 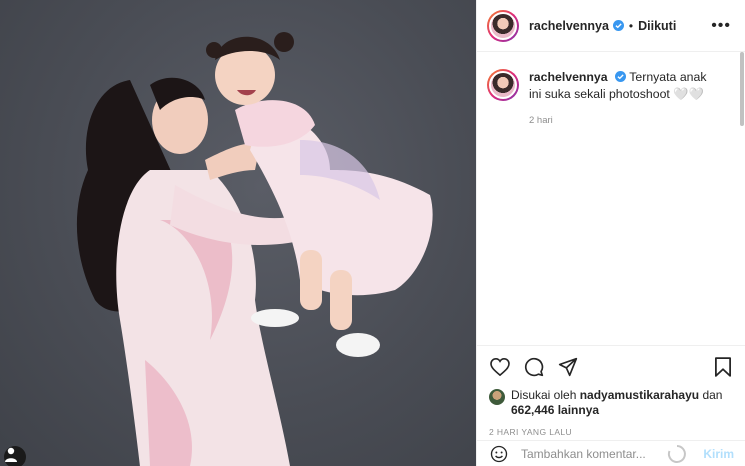 What do you see at coordinates (555, 410) in the screenshot?
I see `likes-count: 662,446 lainnya` at bounding box center [555, 410].